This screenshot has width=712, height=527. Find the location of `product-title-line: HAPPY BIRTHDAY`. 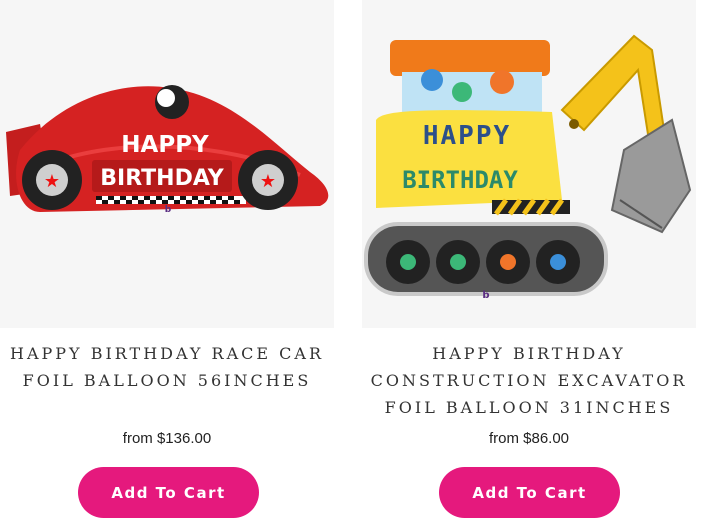

product-title-line: HAPPY BIRTHDAY is located at coordinates (529, 353).